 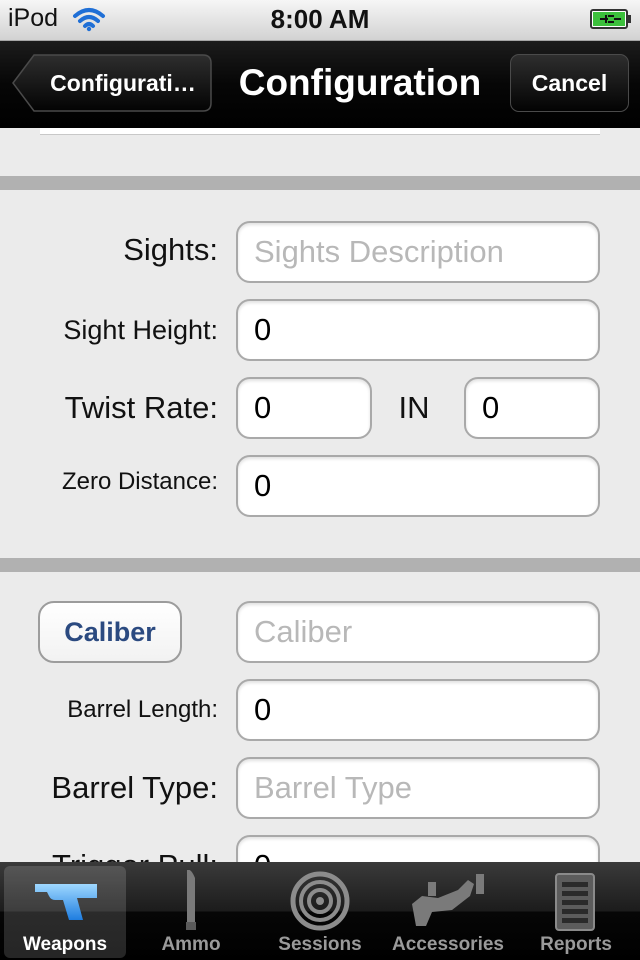 I want to click on twist-rate-input: 0, so click(x=304, y=408).